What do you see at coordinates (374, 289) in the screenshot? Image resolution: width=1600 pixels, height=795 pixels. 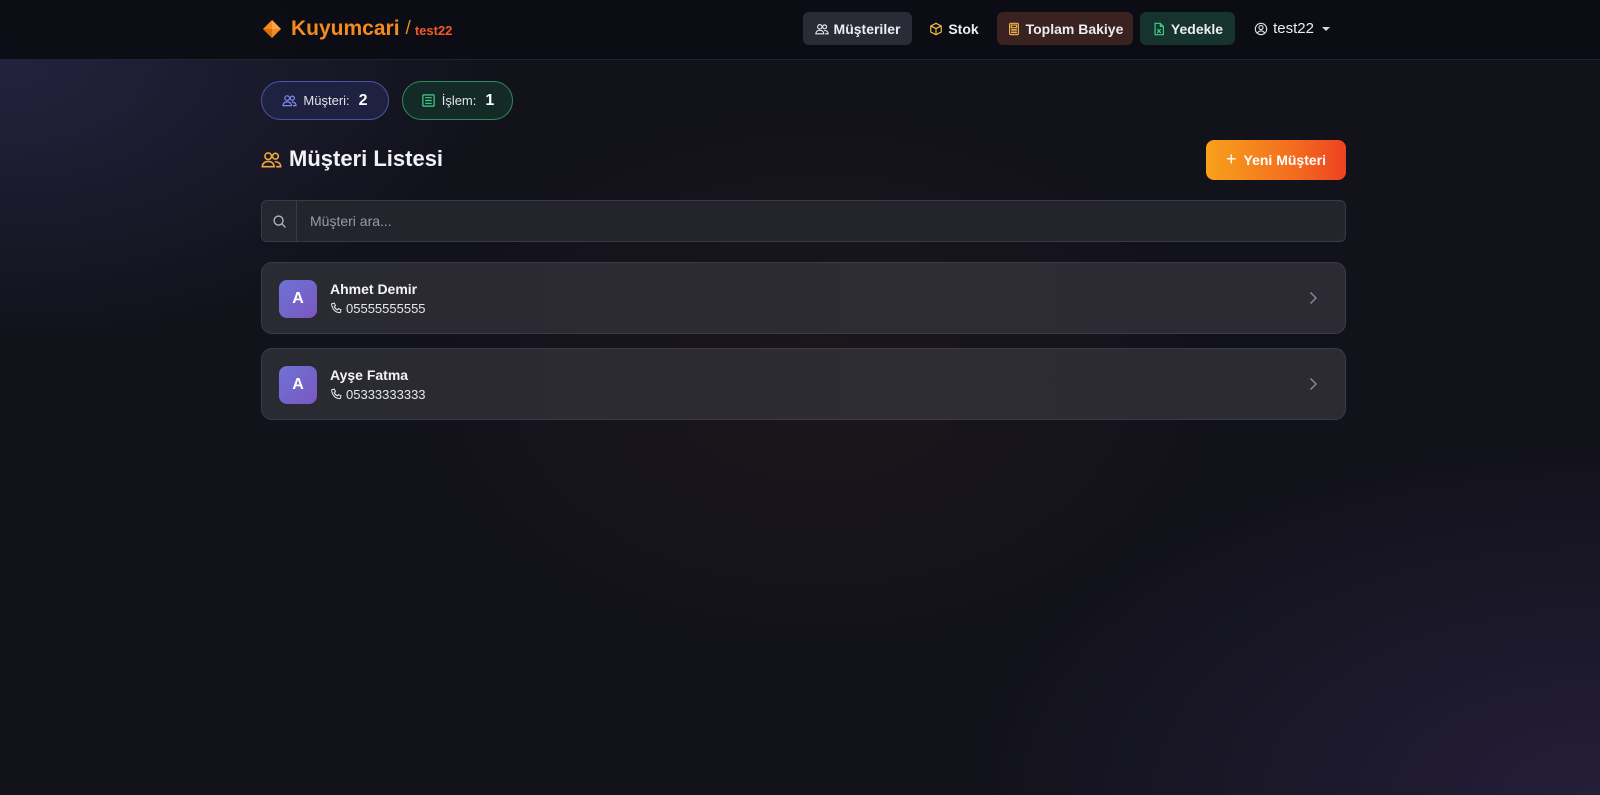 I see `customer-name: Ahmet Demir` at bounding box center [374, 289].